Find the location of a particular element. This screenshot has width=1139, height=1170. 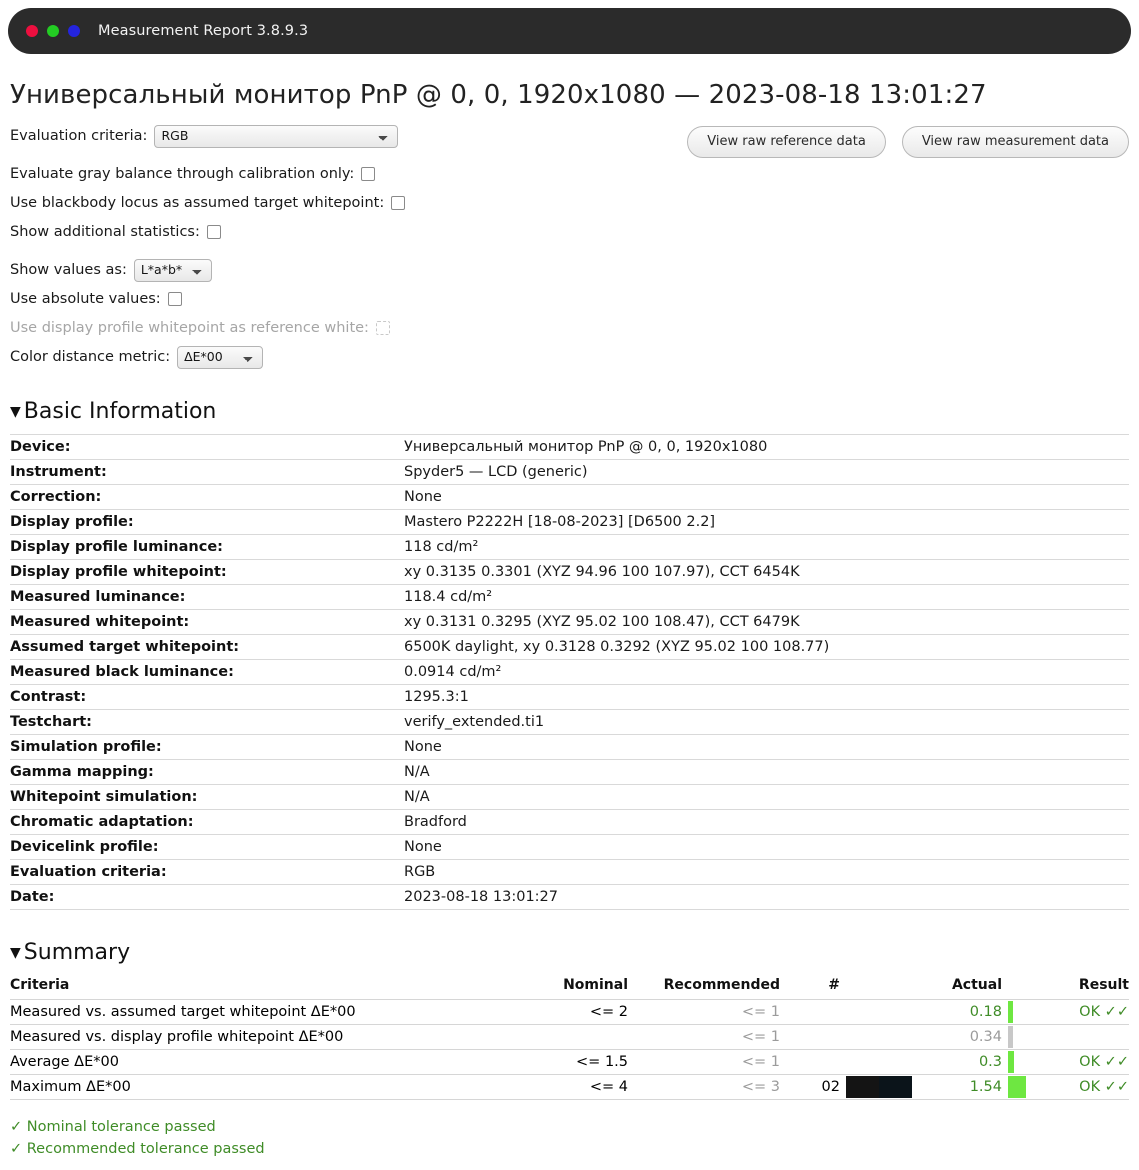

absolute-values-label: Use absolute values: is located at coordinates (85, 299).